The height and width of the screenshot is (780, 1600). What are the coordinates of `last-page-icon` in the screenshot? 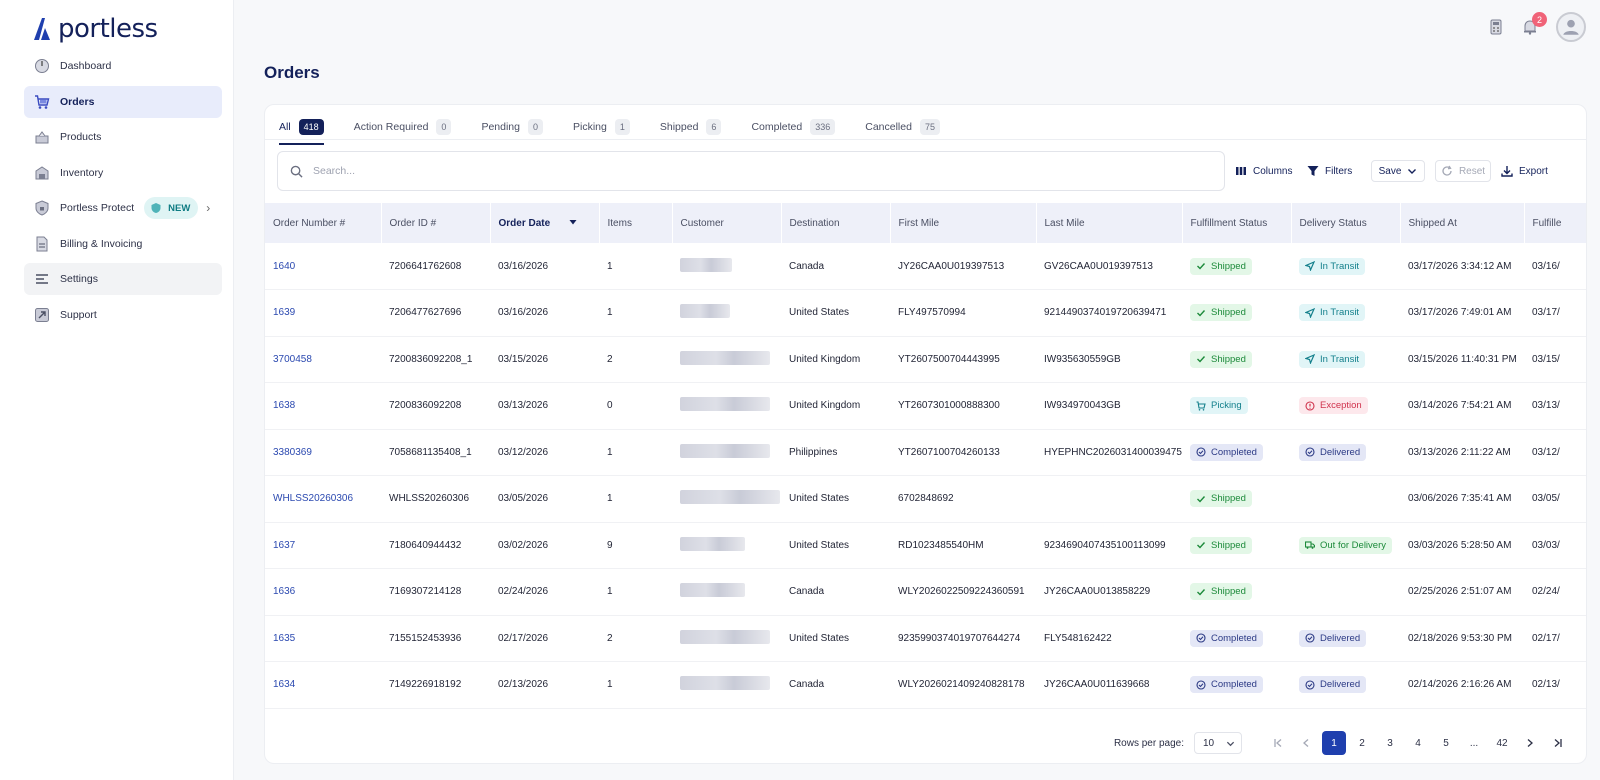 It's located at (1558, 743).